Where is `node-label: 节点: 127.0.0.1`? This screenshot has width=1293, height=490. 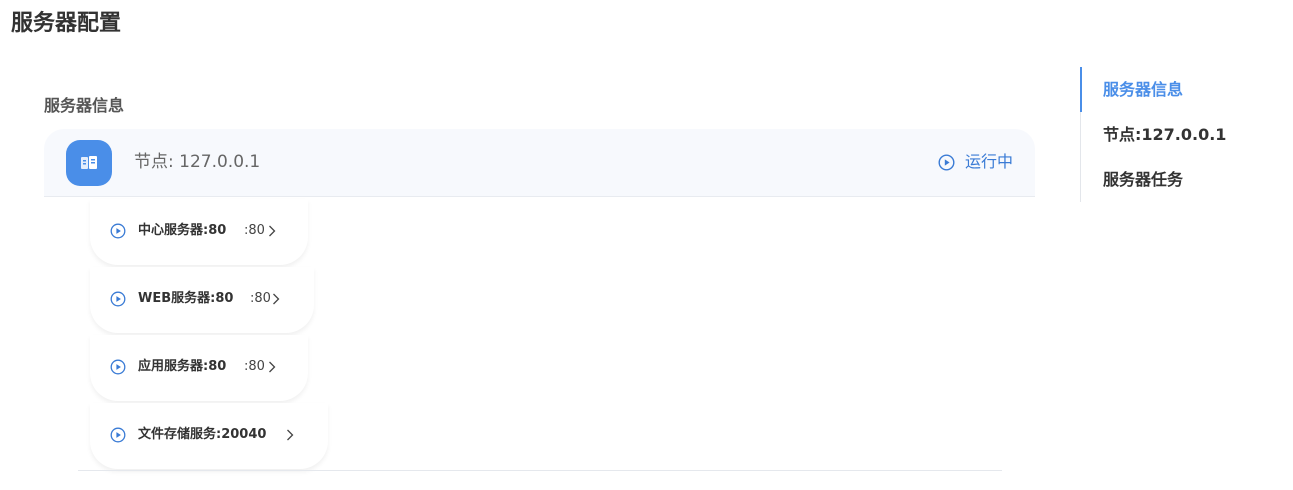
node-label: 节点: 127.0.0.1 is located at coordinates (197, 162).